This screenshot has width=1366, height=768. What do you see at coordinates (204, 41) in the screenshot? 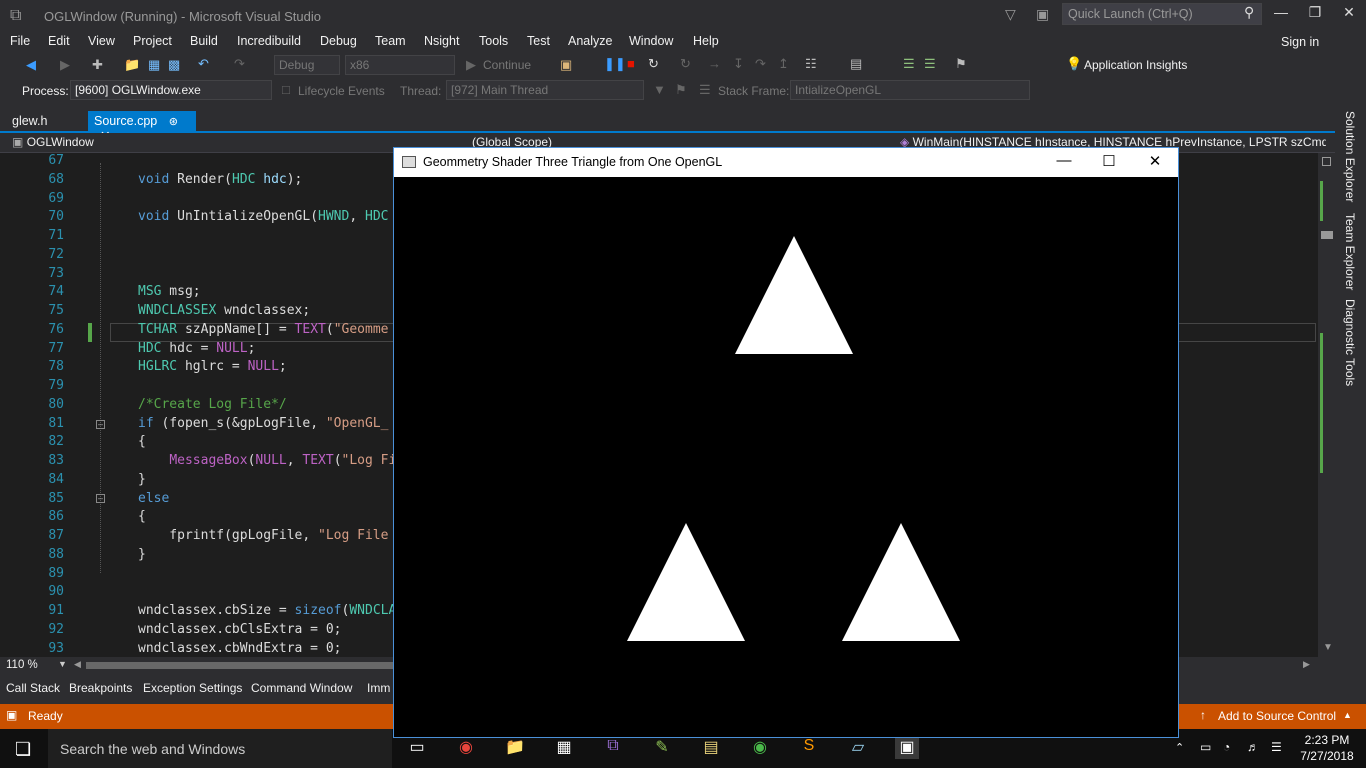
I see `menu-build: Build` at bounding box center [204, 41].